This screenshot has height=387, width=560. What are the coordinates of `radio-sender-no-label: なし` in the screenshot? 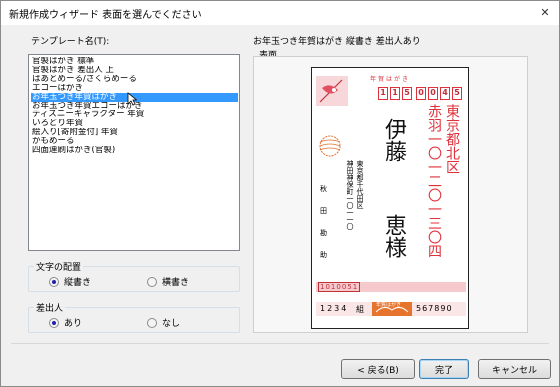 It's located at (171, 324).